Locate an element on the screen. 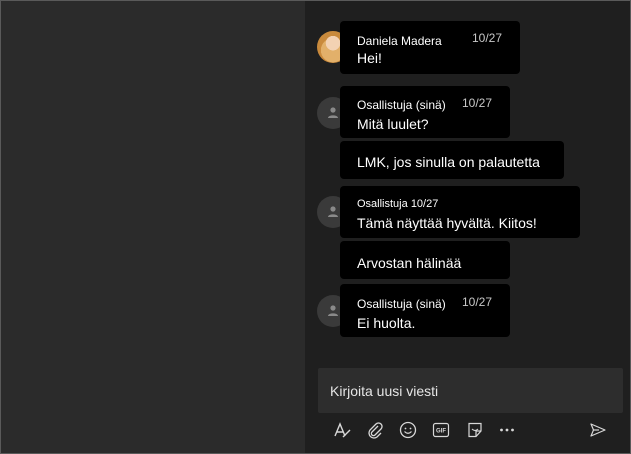 The width and height of the screenshot is (631, 454). message-text: Mitä luulet? is located at coordinates (393, 124).